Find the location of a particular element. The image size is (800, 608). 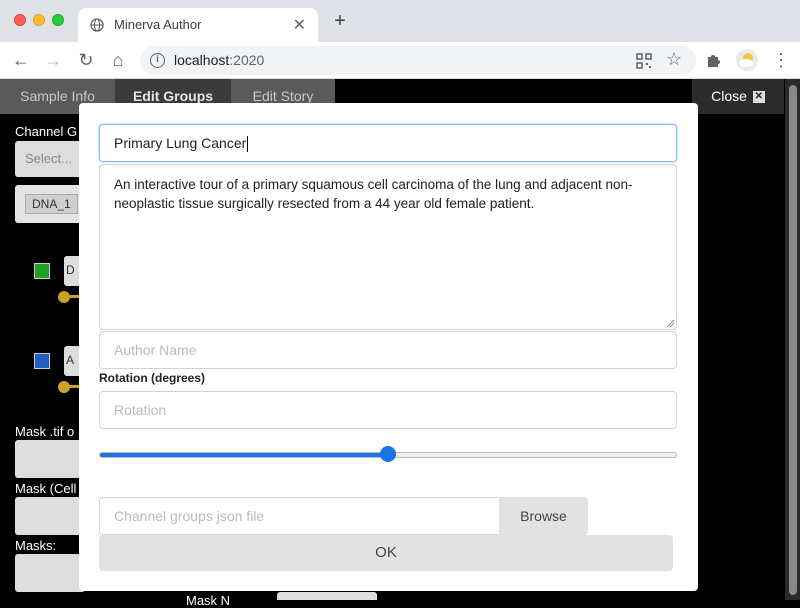

info-icon: i is located at coordinates (157, 60).